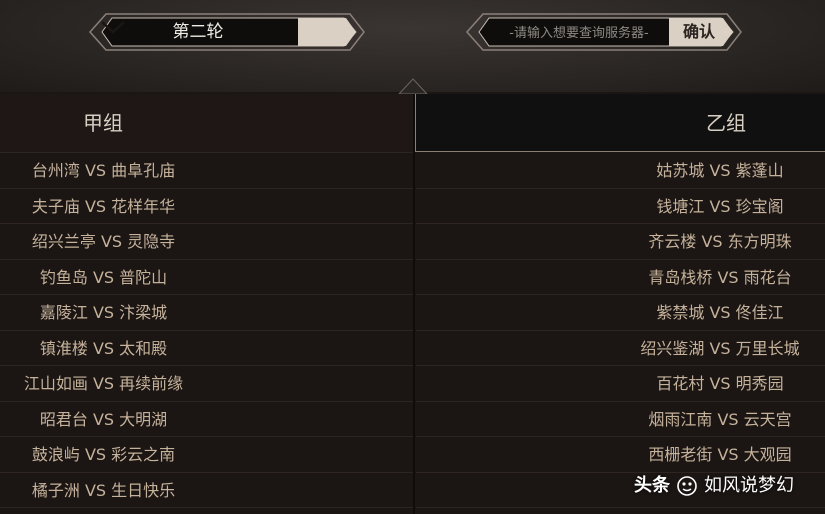  I want to click on match-text: 紫禁城 VS 佟佳江, so click(720, 312).